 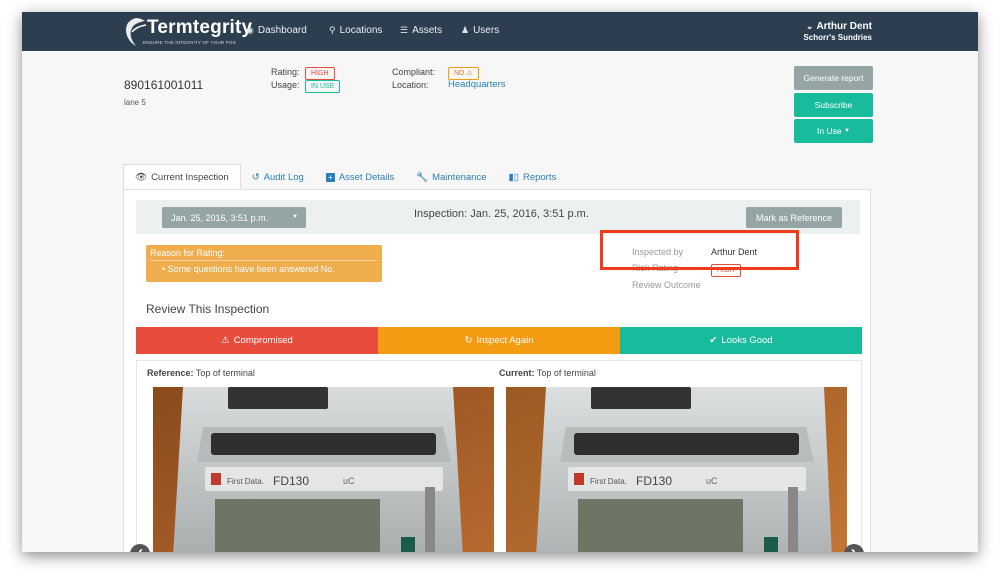 I want to click on inspection-date-select: Jan. 25, 2016, 3:51 p.m. ▼, so click(x=234, y=217).